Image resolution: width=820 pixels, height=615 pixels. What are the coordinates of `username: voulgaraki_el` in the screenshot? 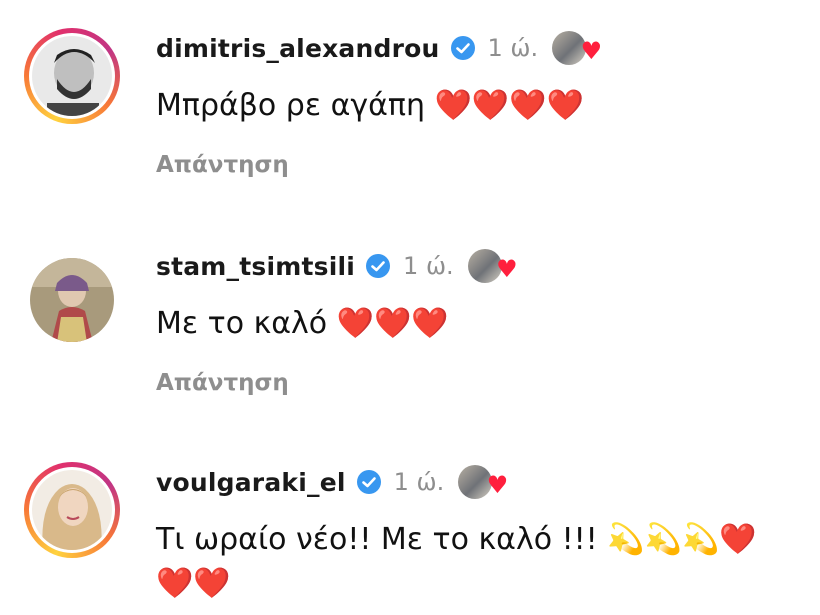 It's located at (251, 482).